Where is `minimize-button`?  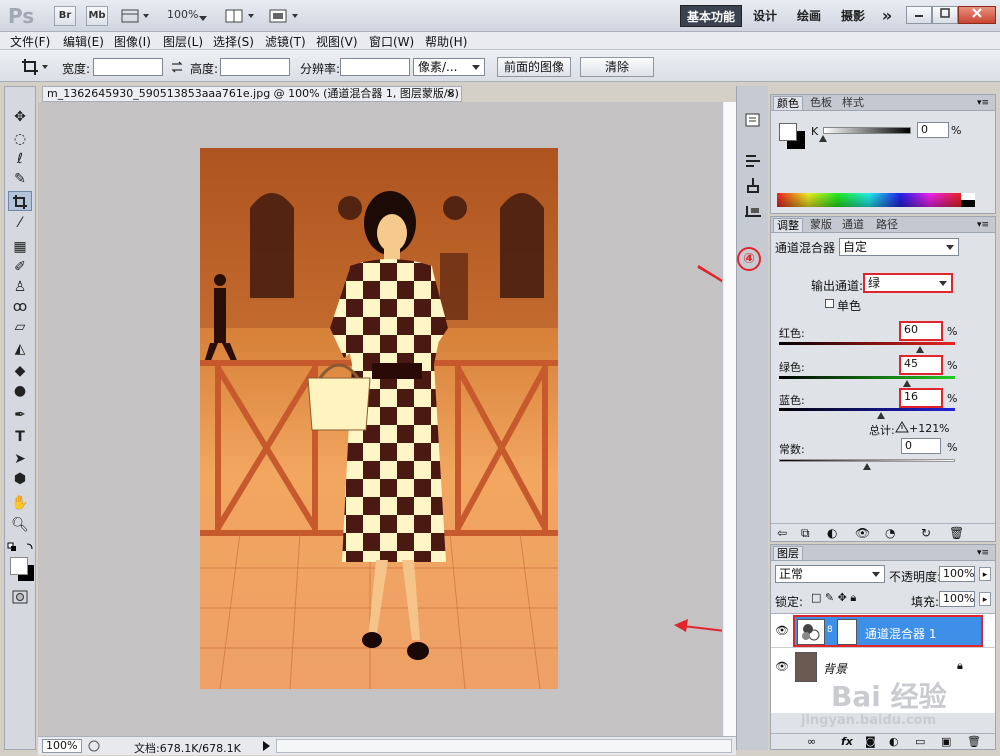 minimize-button is located at coordinates (919, 15).